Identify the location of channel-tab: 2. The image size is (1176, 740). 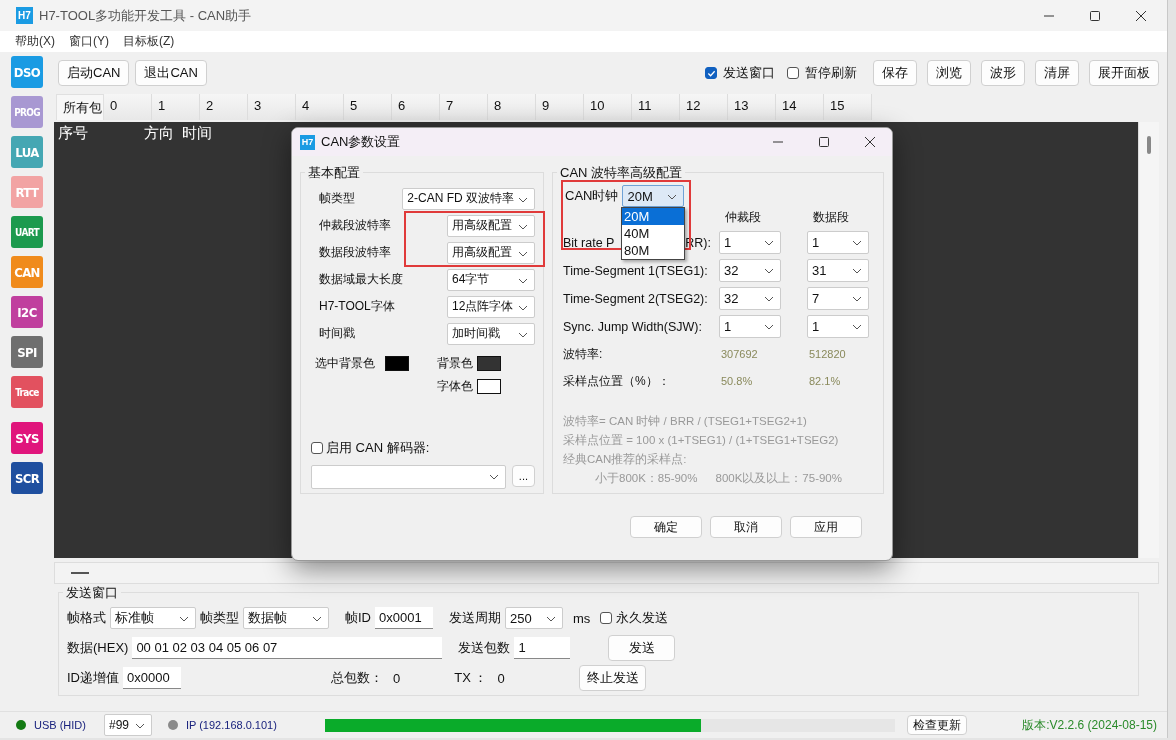
(224, 107).